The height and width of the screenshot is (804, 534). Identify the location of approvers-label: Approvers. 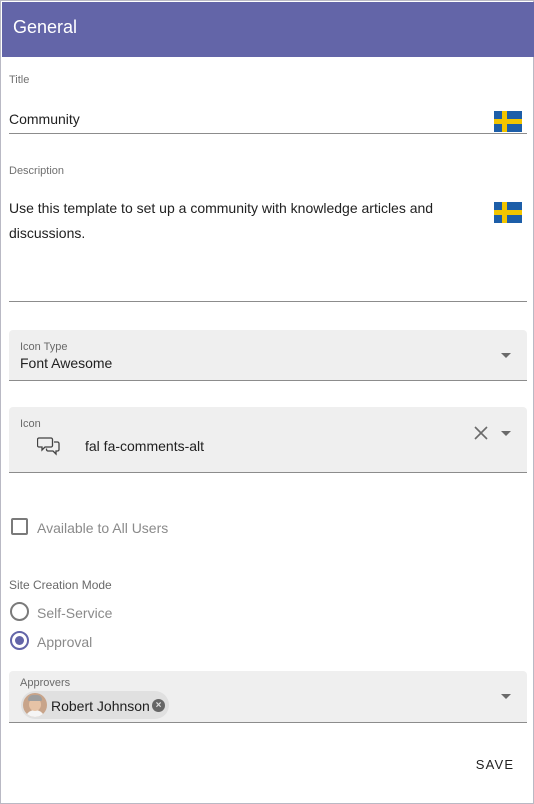
(45, 683).